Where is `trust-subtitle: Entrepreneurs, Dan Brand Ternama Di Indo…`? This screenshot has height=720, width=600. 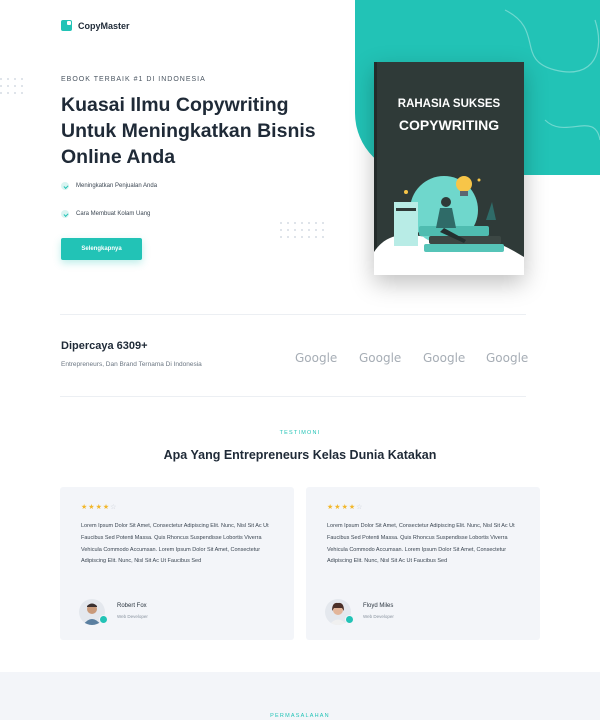 trust-subtitle: Entrepreneurs, Dan Brand Ternama Di Indo… is located at coordinates (131, 364).